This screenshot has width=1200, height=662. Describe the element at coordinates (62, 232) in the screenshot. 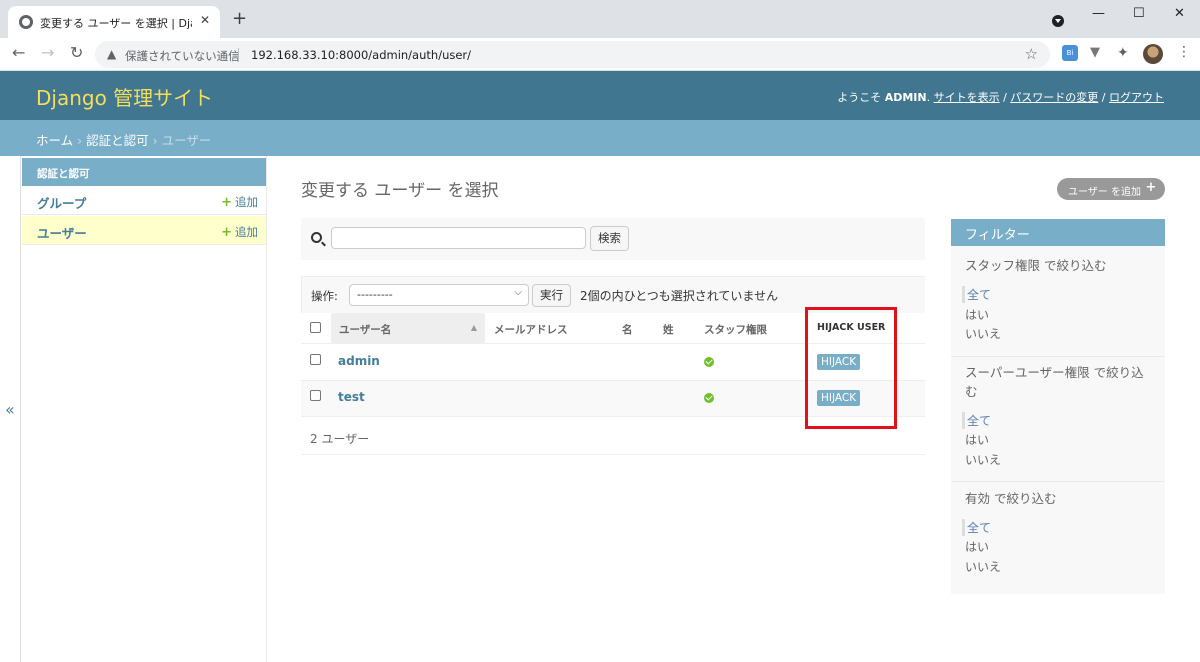

I see `sidebar-item-label: ユーザー` at that location.